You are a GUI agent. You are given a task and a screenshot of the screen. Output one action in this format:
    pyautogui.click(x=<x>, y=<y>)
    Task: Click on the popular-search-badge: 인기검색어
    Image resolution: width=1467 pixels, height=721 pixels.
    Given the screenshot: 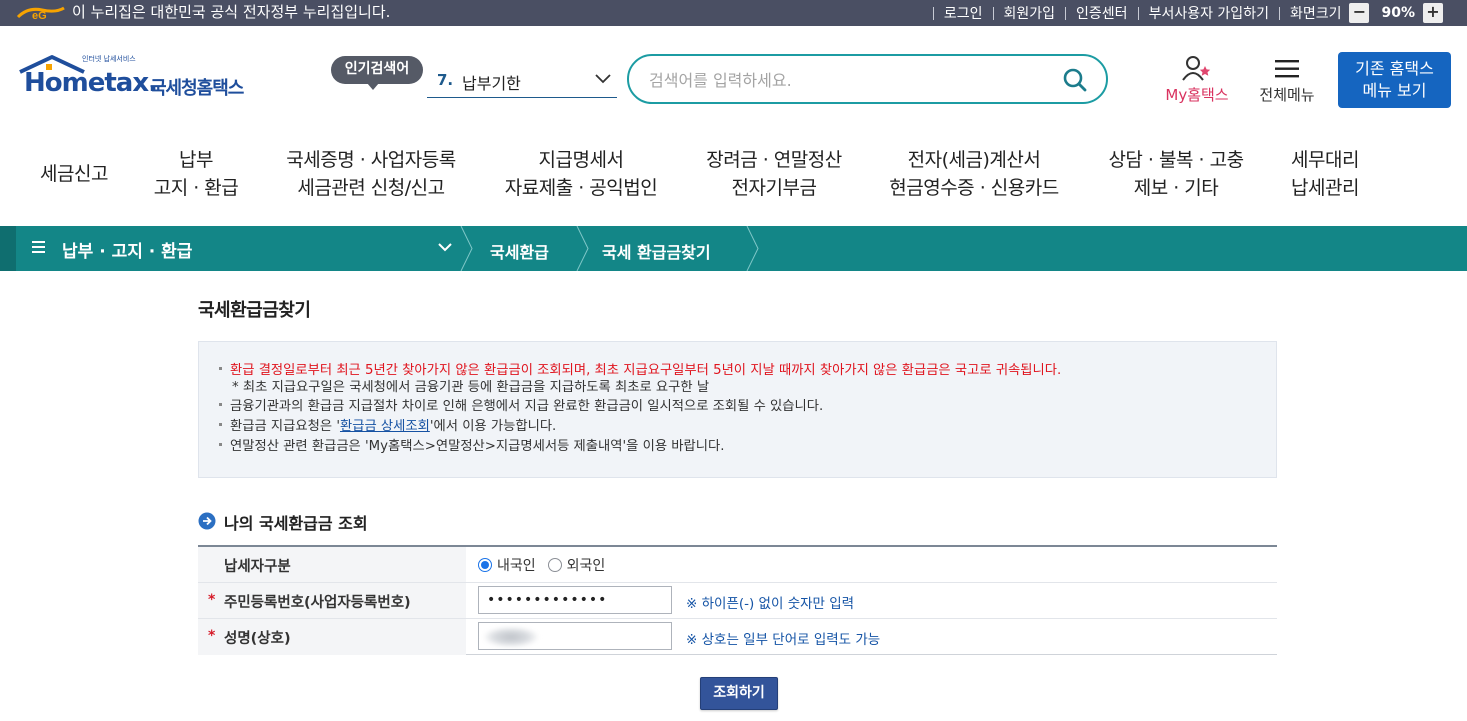 What is the action you would take?
    pyautogui.click(x=377, y=73)
    